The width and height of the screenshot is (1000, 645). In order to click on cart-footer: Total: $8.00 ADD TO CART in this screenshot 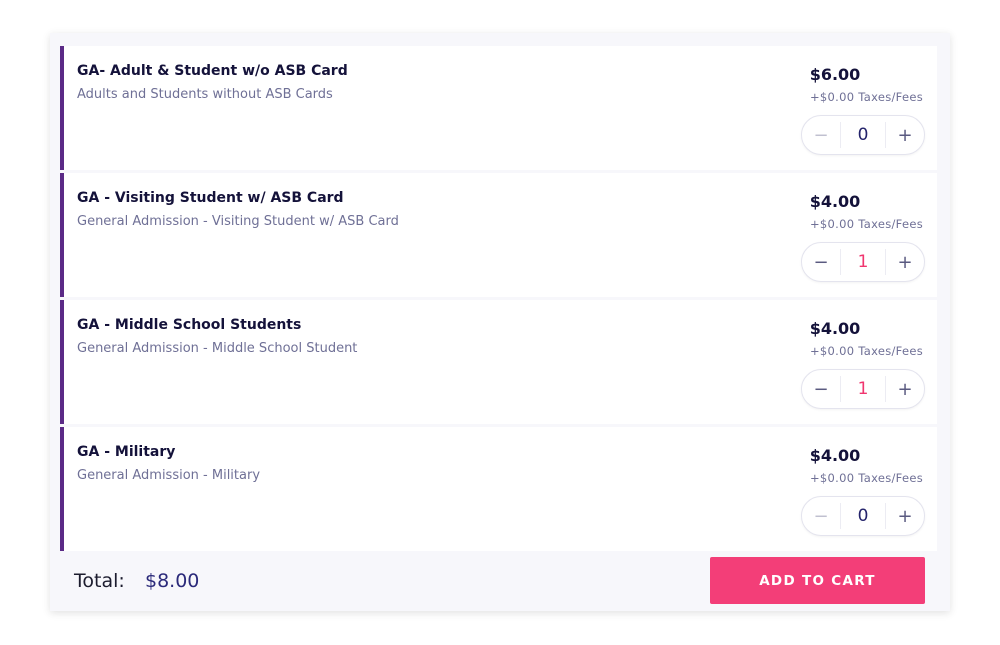, I will do `click(500, 579)`.